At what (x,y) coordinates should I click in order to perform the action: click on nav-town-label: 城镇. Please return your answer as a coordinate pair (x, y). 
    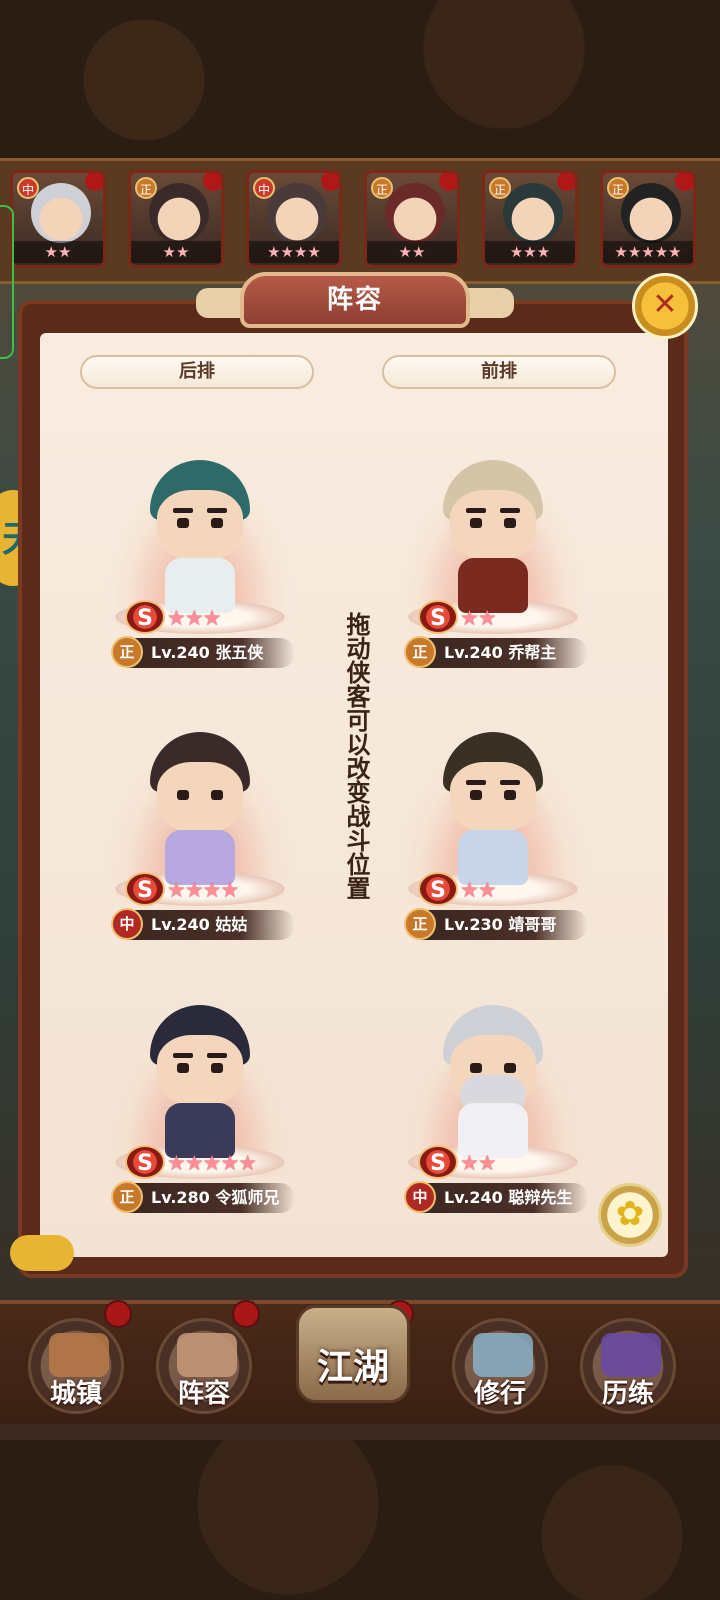
    Looking at the image, I should click on (75, 1394).